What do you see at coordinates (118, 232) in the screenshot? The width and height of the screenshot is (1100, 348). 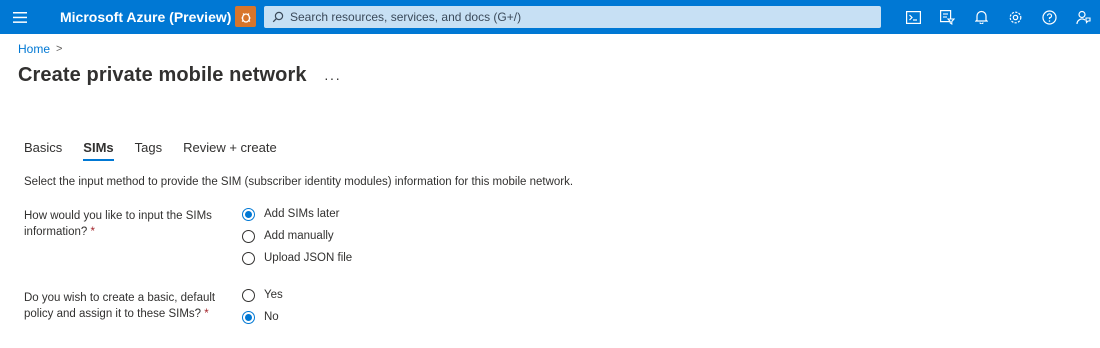 I see `sims-input-label-line2: information? *` at bounding box center [118, 232].